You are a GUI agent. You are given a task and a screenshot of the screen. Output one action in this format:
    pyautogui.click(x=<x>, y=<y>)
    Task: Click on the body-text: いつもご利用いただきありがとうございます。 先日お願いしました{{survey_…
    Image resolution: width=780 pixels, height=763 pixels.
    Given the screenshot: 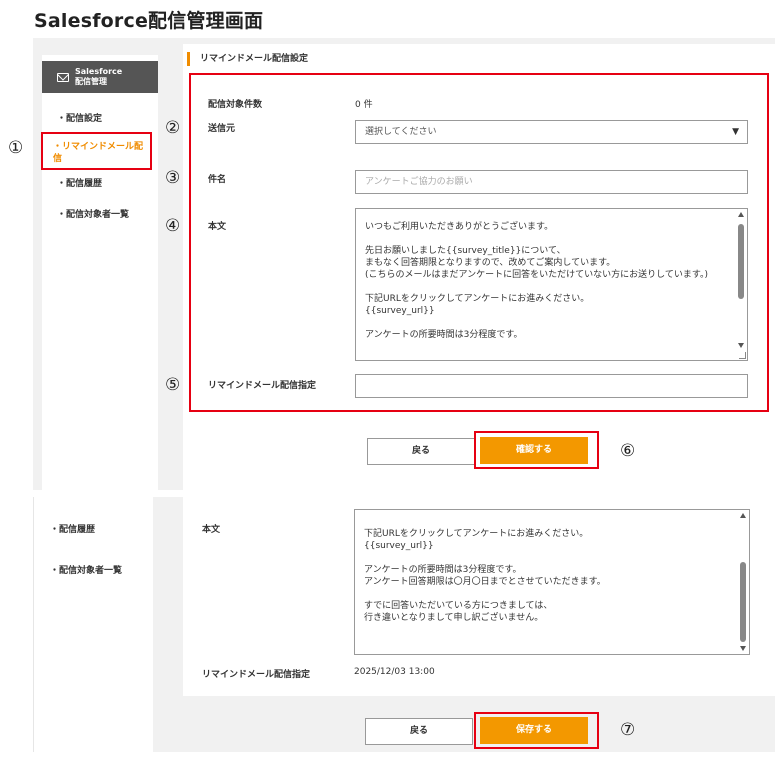 What is the action you would take?
    pyautogui.click(x=536, y=281)
    